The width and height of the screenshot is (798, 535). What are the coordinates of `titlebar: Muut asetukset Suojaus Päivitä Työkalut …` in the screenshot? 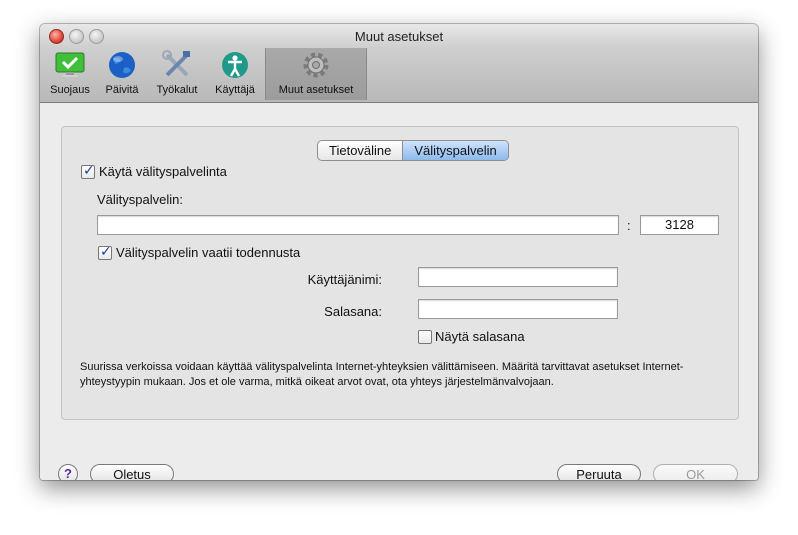 It's located at (399, 63).